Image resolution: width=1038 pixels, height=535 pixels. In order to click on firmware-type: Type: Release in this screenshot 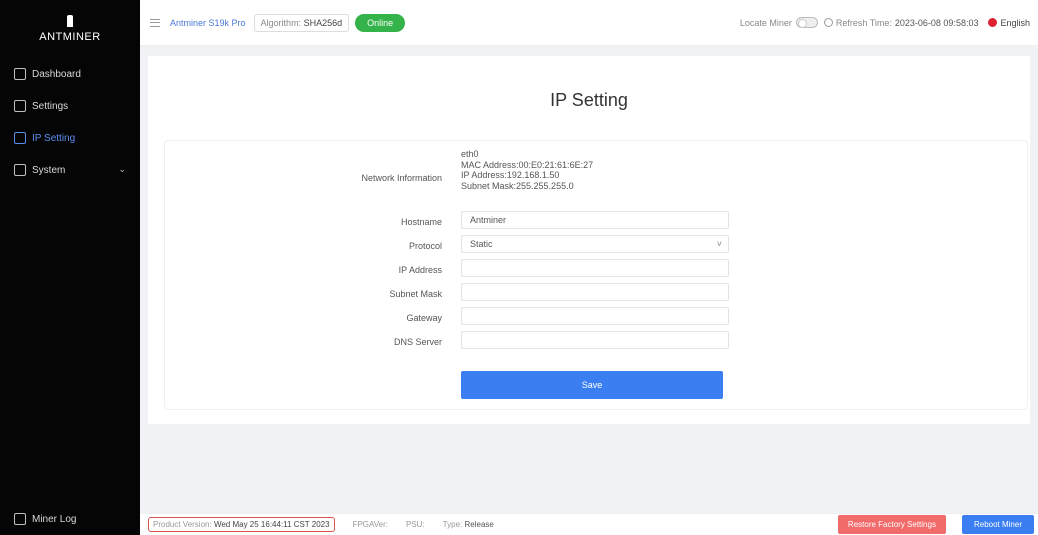, I will do `click(468, 524)`.